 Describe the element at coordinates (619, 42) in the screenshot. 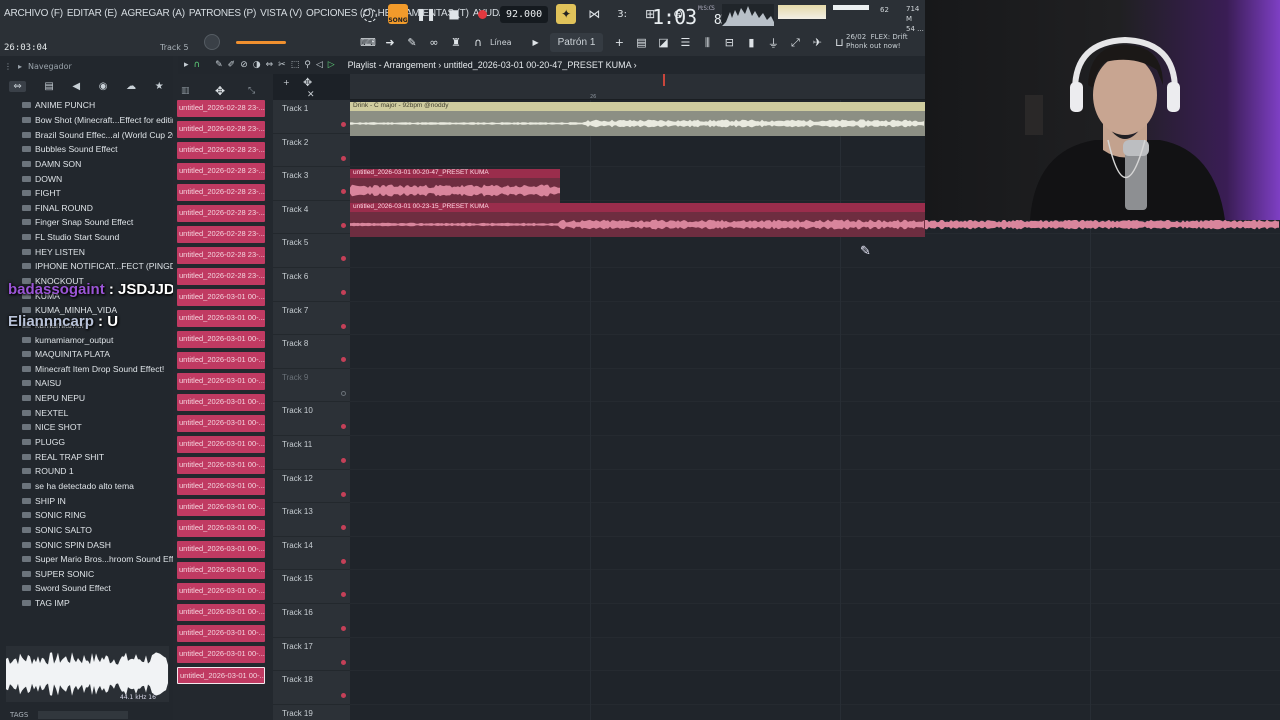

I see `add-pattern-icon: +` at that location.